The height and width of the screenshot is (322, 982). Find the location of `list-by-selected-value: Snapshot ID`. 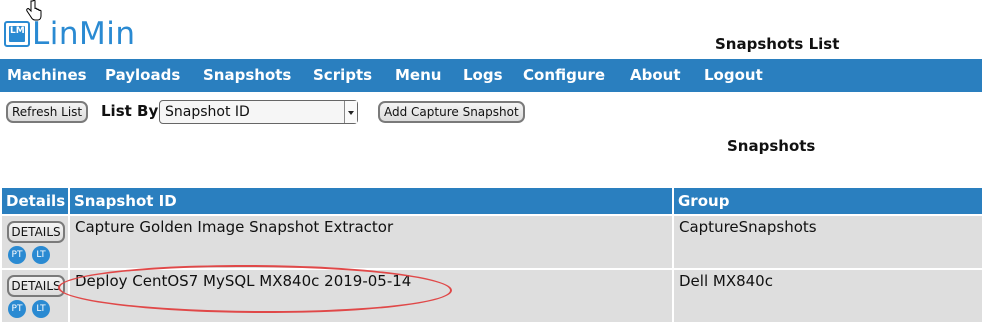

list-by-selected-value: Snapshot ID is located at coordinates (207, 112).